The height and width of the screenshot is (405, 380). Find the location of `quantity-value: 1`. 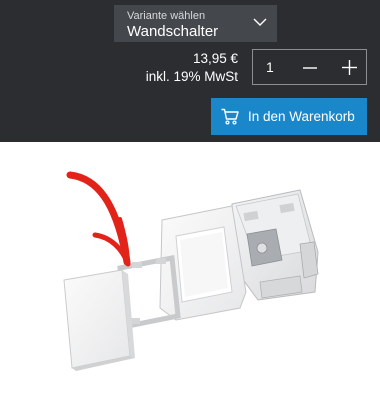

quantity-value: 1 is located at coordinates (270, 67).